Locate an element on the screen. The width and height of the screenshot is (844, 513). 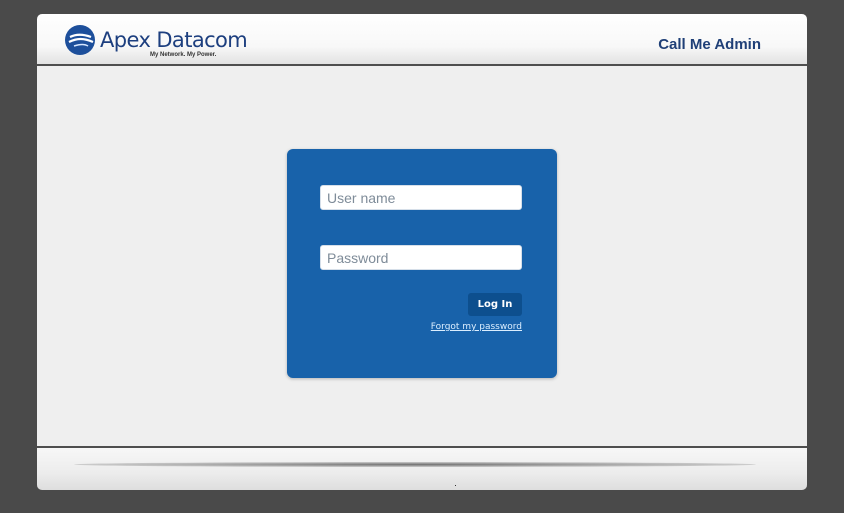
forgot-password-link: Forgot my password is located at coordinates (476, 327).